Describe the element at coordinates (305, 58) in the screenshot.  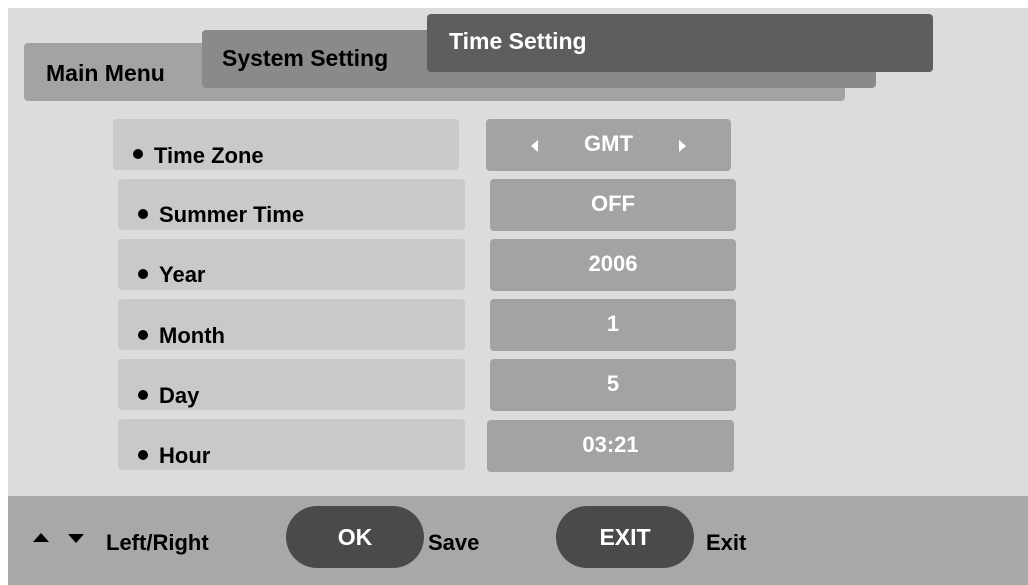
I see `tab-system-setting-label: System Setting` at that location.